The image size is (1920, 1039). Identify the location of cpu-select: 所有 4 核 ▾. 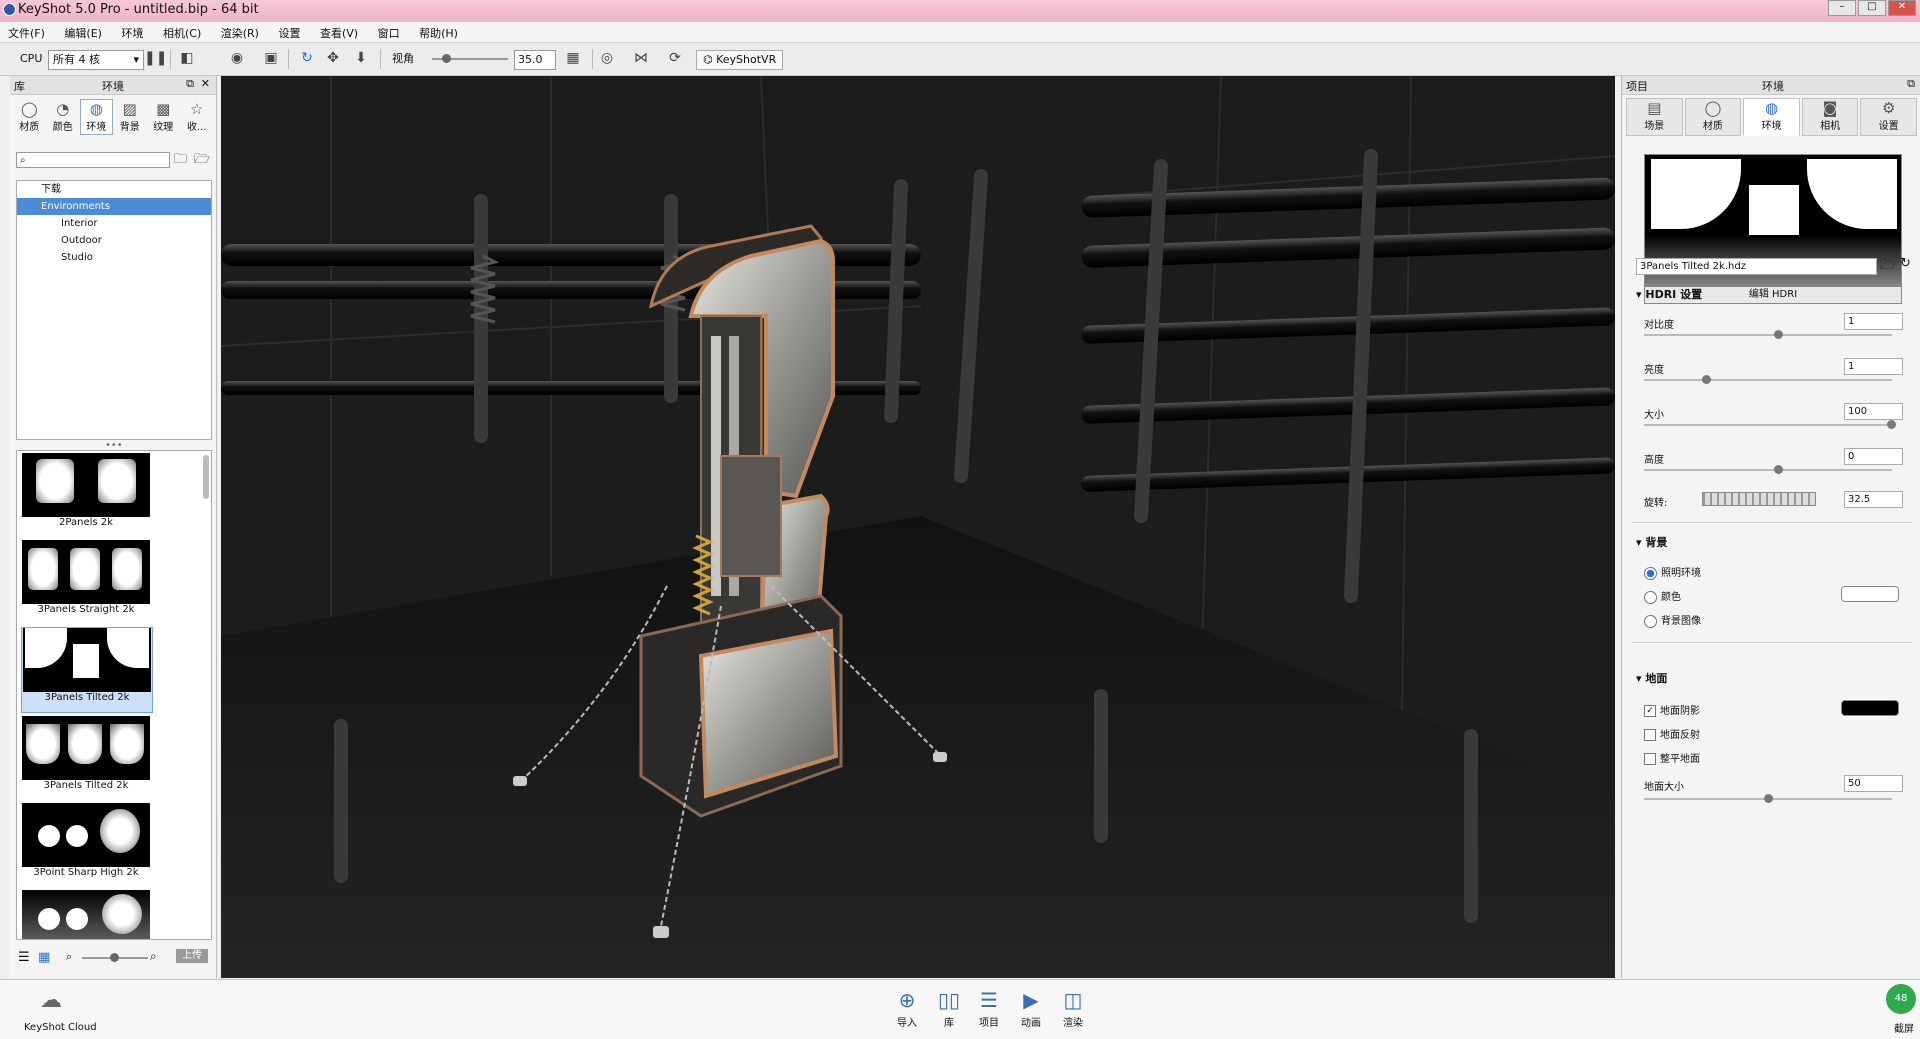
(96, 60).